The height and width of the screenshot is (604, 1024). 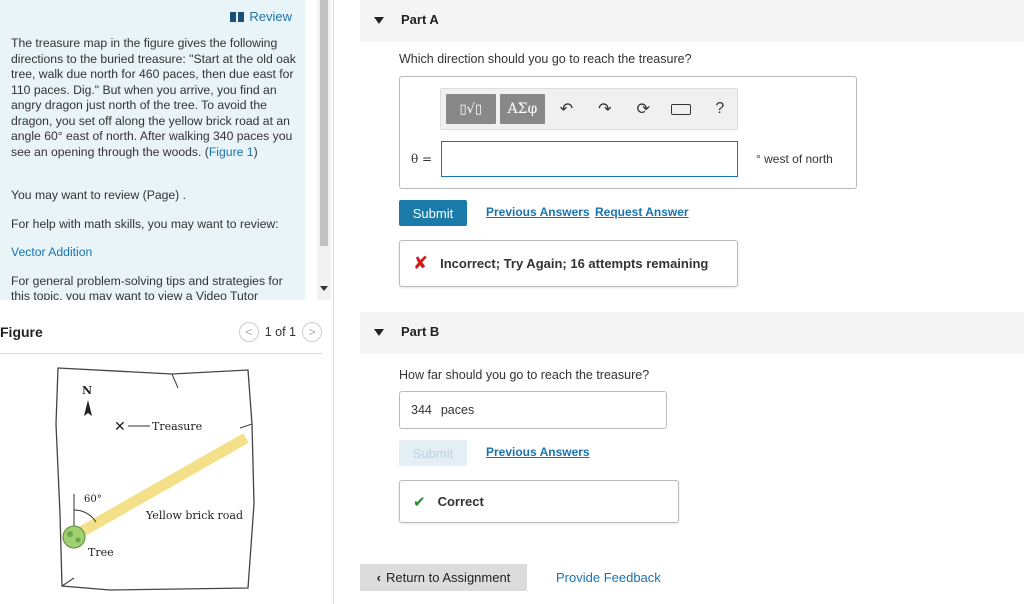 I want to click on prev-figure-button: <, so click(x=248, y=332).